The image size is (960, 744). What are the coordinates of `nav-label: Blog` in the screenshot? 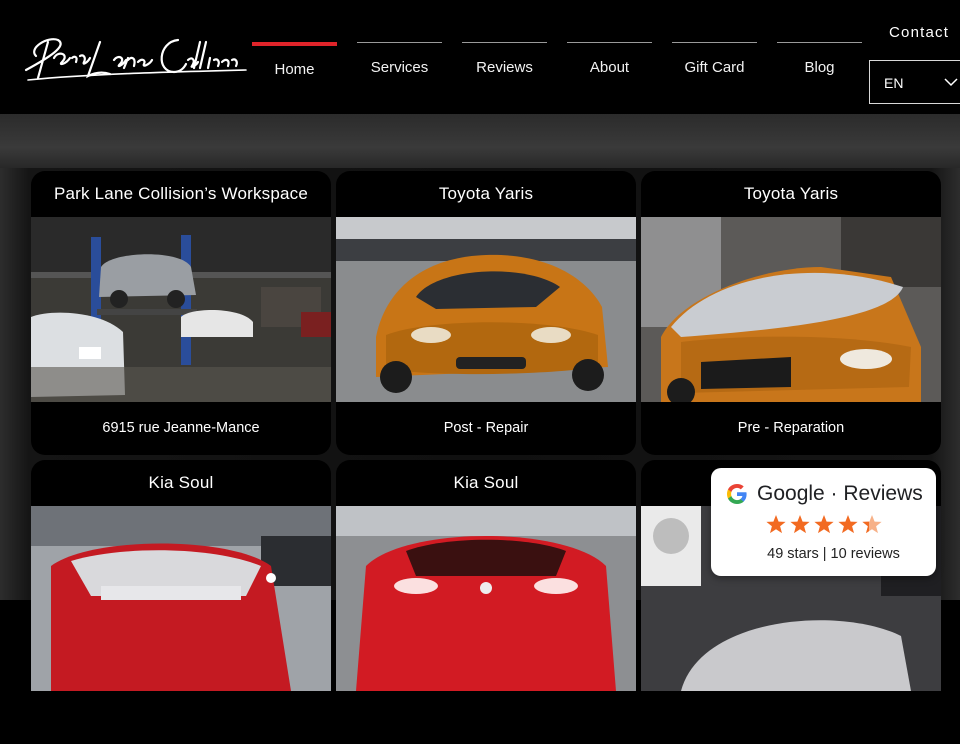 It's located at (819, 67).